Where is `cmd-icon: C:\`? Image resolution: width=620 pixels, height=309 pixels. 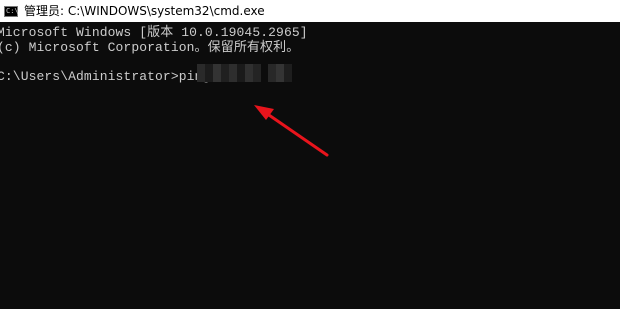 cmd-icon: C:\ is located at coordinates (11, 11).